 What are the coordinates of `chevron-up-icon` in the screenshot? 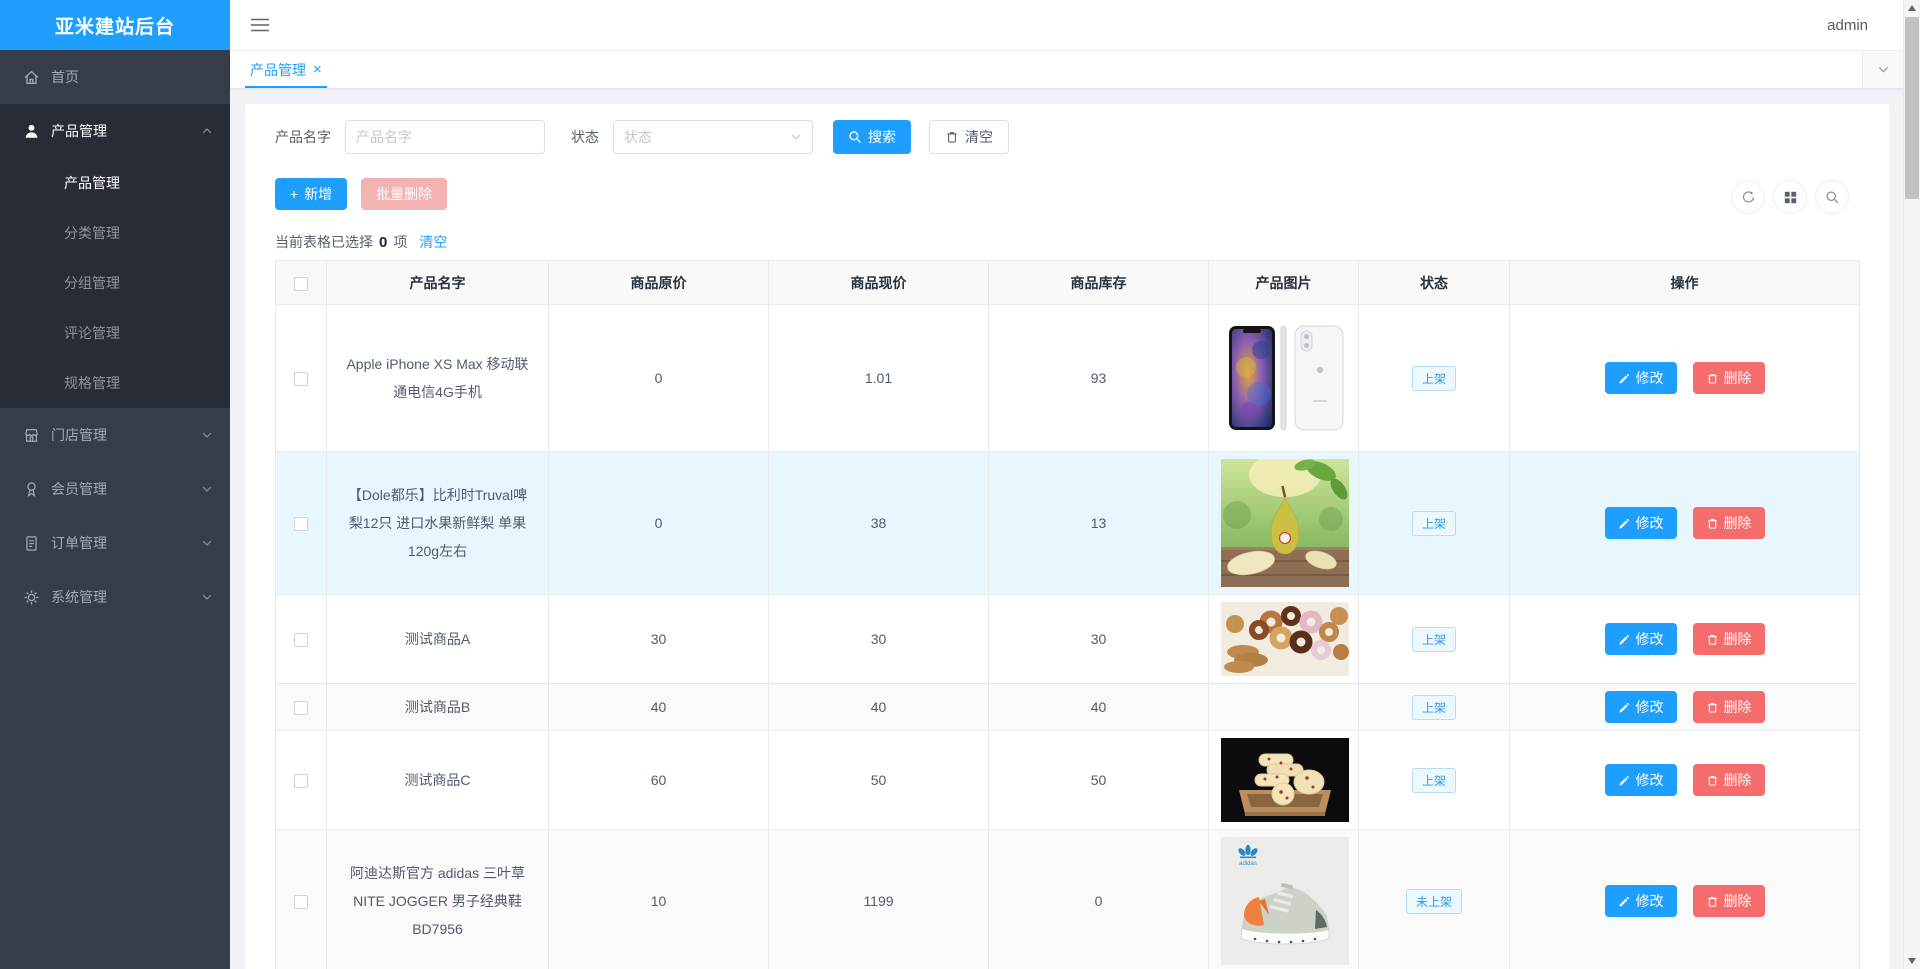 It's located at (207, 131).